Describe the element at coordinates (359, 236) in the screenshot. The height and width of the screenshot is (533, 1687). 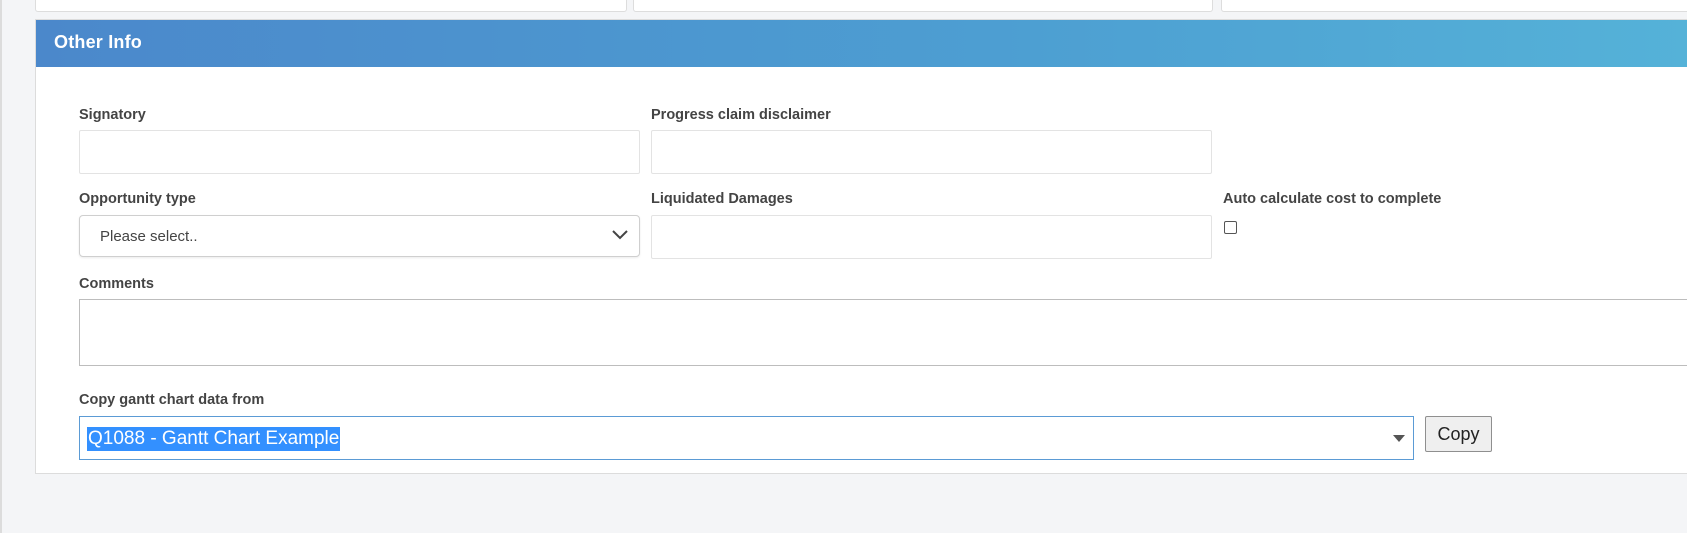
I see `opportunity-type-select: Please select..` at that location.